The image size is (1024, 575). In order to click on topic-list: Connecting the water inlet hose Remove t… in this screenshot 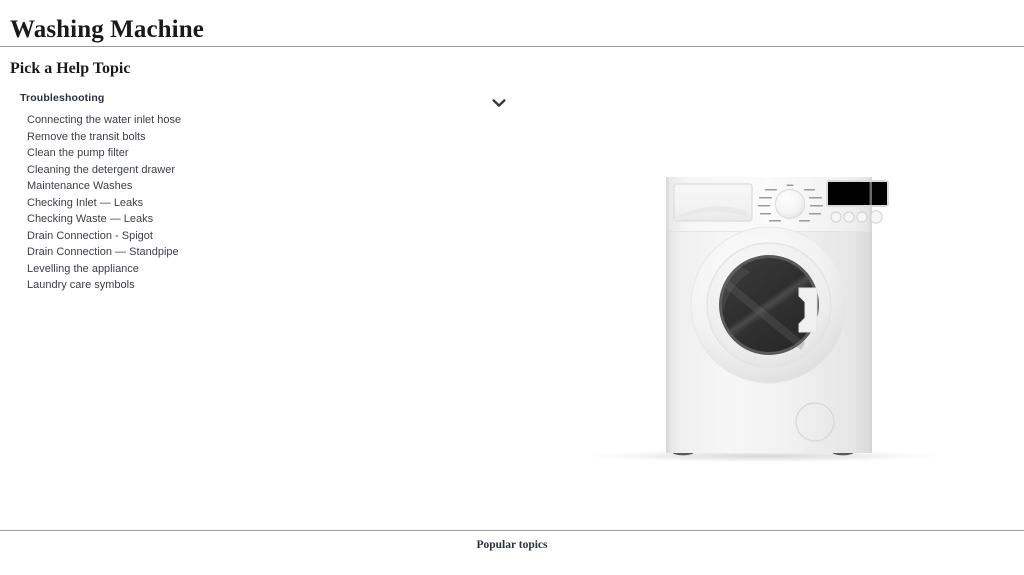, I will do `click(90, 203)`.